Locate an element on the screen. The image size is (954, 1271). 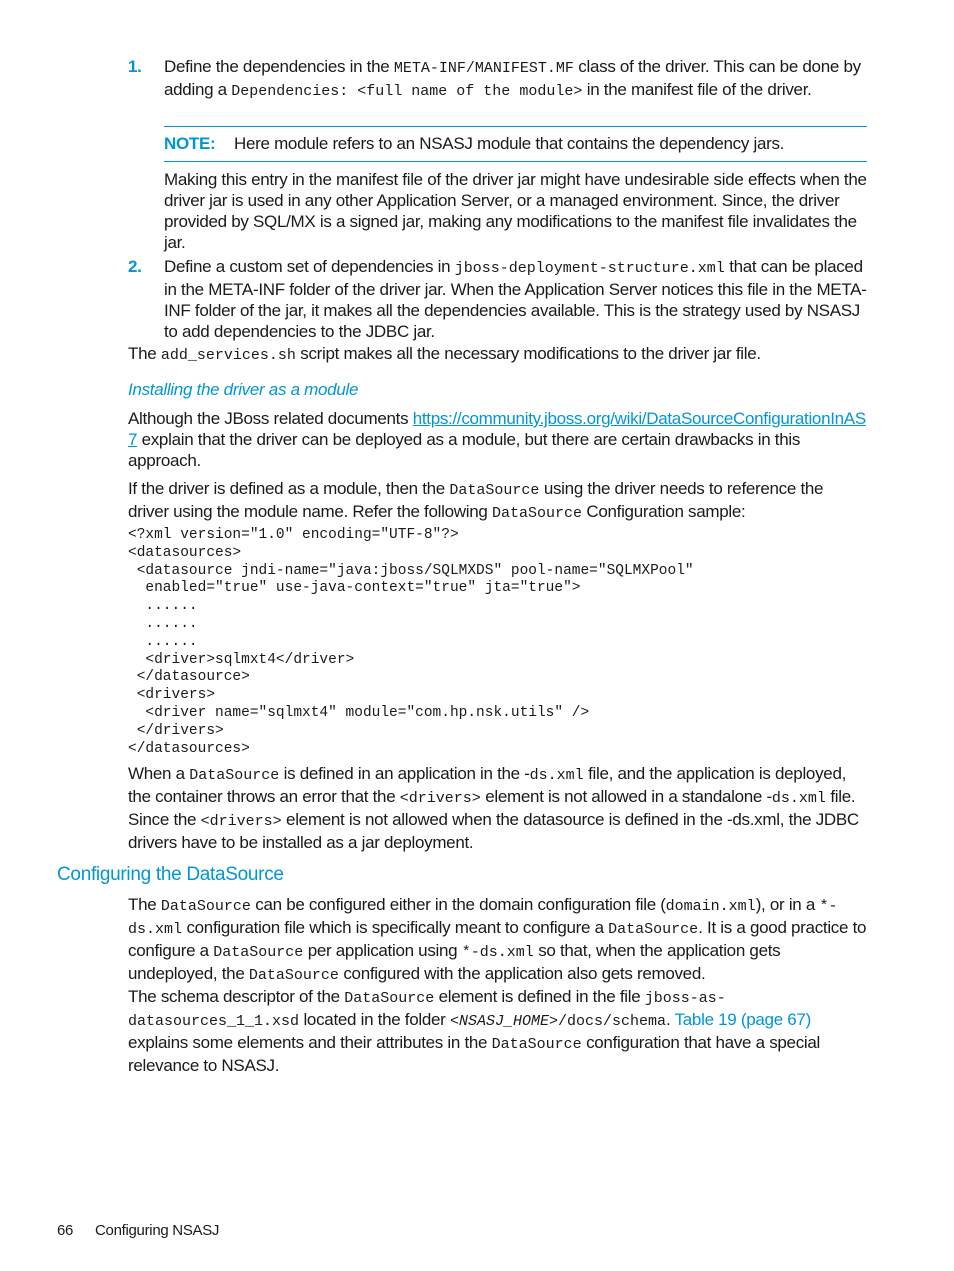
text: located in the folder is located at coordinates (374, 1019).